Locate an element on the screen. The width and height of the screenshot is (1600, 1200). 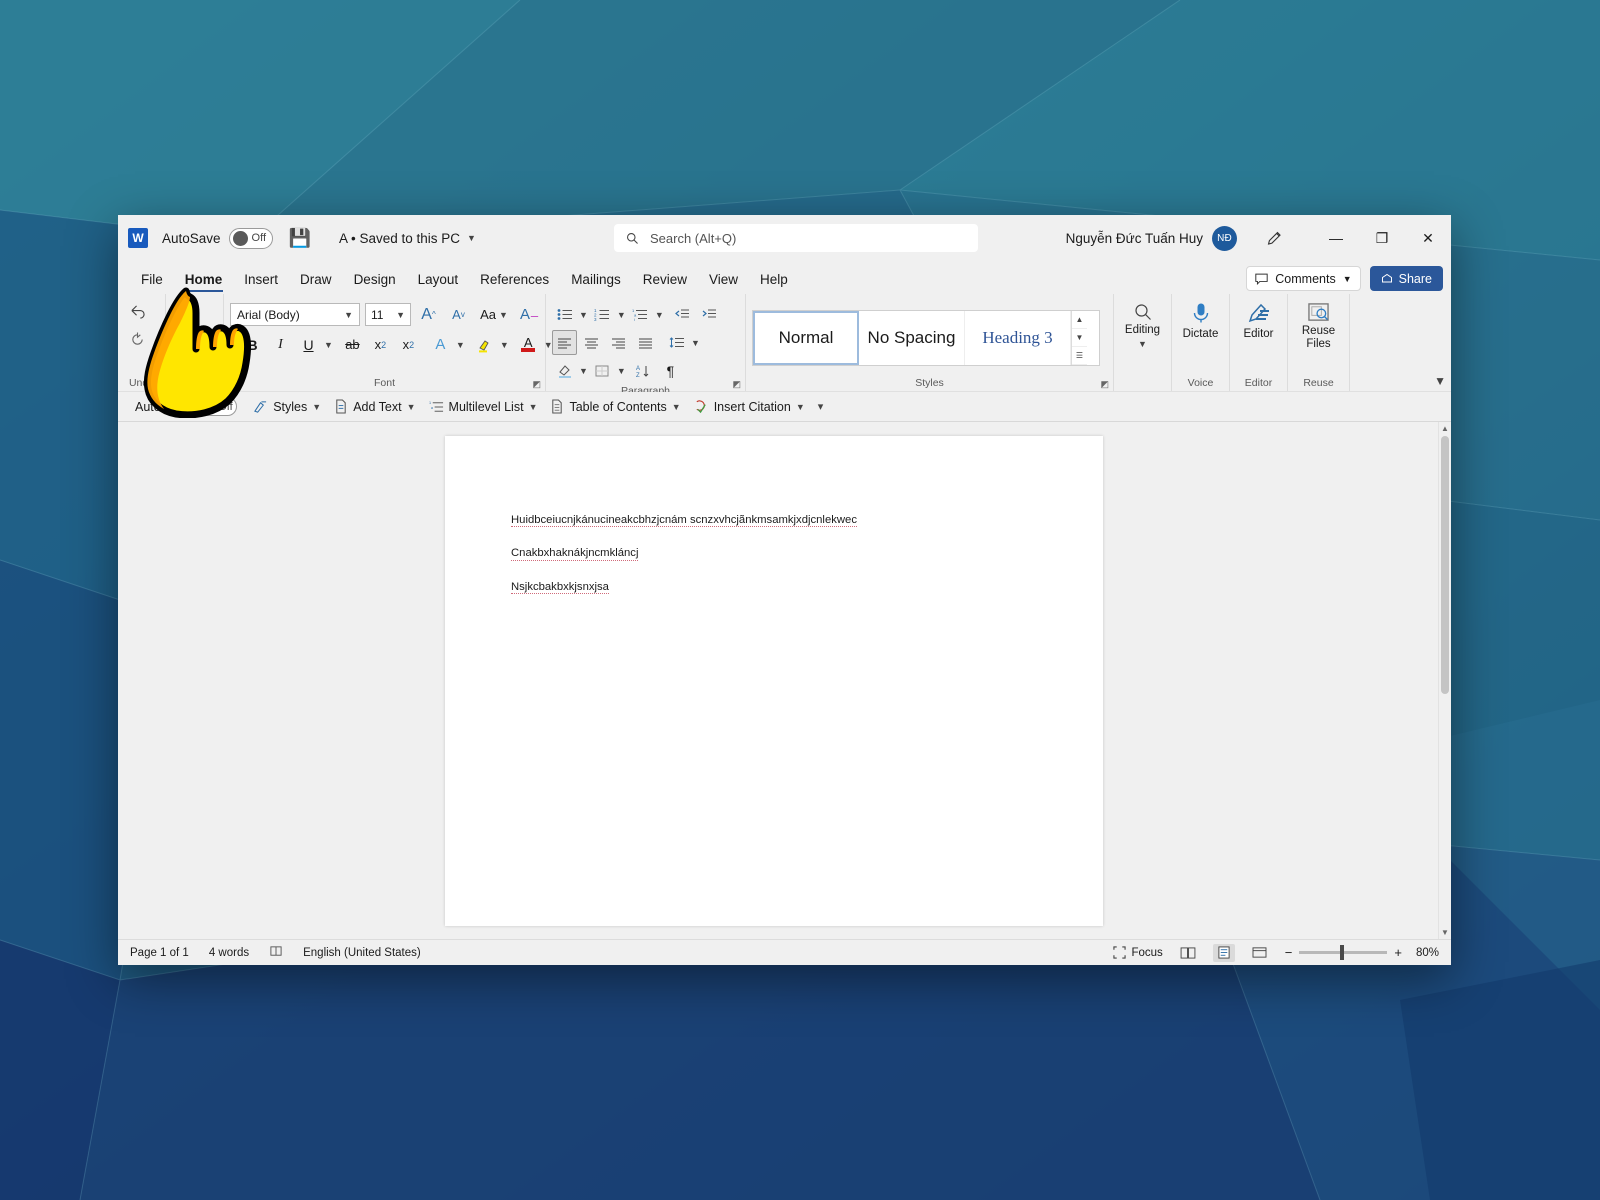
toolbar2-overflow-icon: ▾ is located at coordinates (821, 406).